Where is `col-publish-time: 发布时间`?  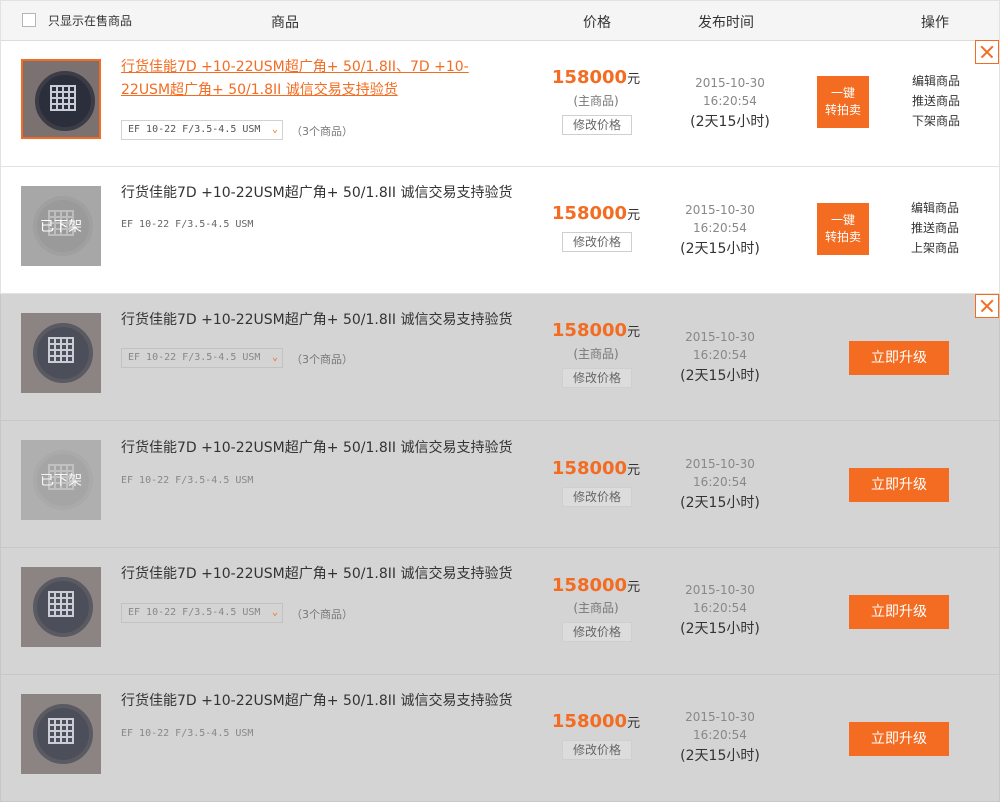 col-publish-time: 发布时间 is located at coordinates (726, 23).